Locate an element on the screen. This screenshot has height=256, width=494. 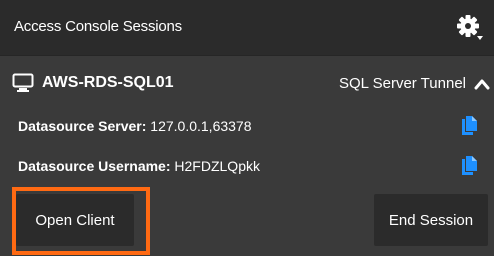
datasource-server-value: 127.0.0.1,63378 is located at coordinates (201, 126).